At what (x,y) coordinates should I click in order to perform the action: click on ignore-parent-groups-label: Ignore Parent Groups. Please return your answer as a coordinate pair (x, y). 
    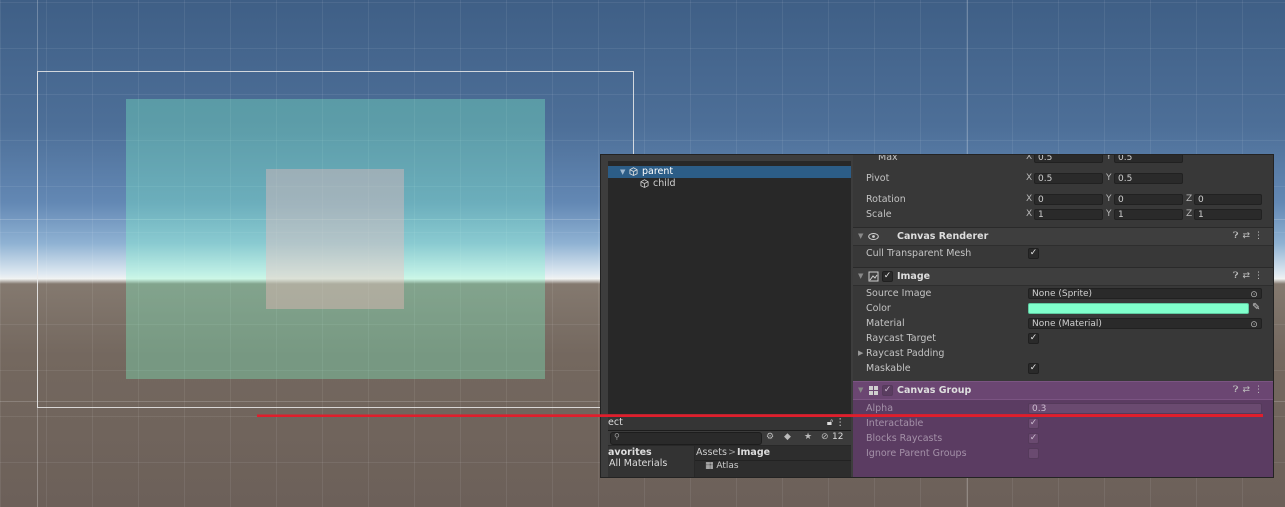
    Looking at the image, I should click on (916, 453).